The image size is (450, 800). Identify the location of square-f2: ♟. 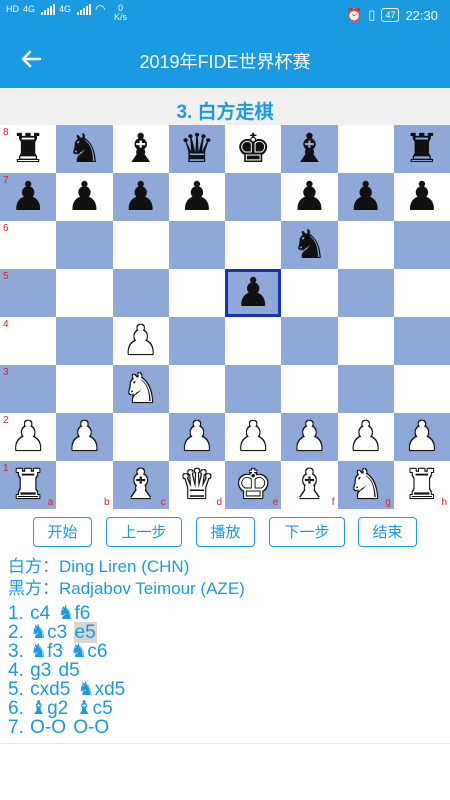
(309, 437).